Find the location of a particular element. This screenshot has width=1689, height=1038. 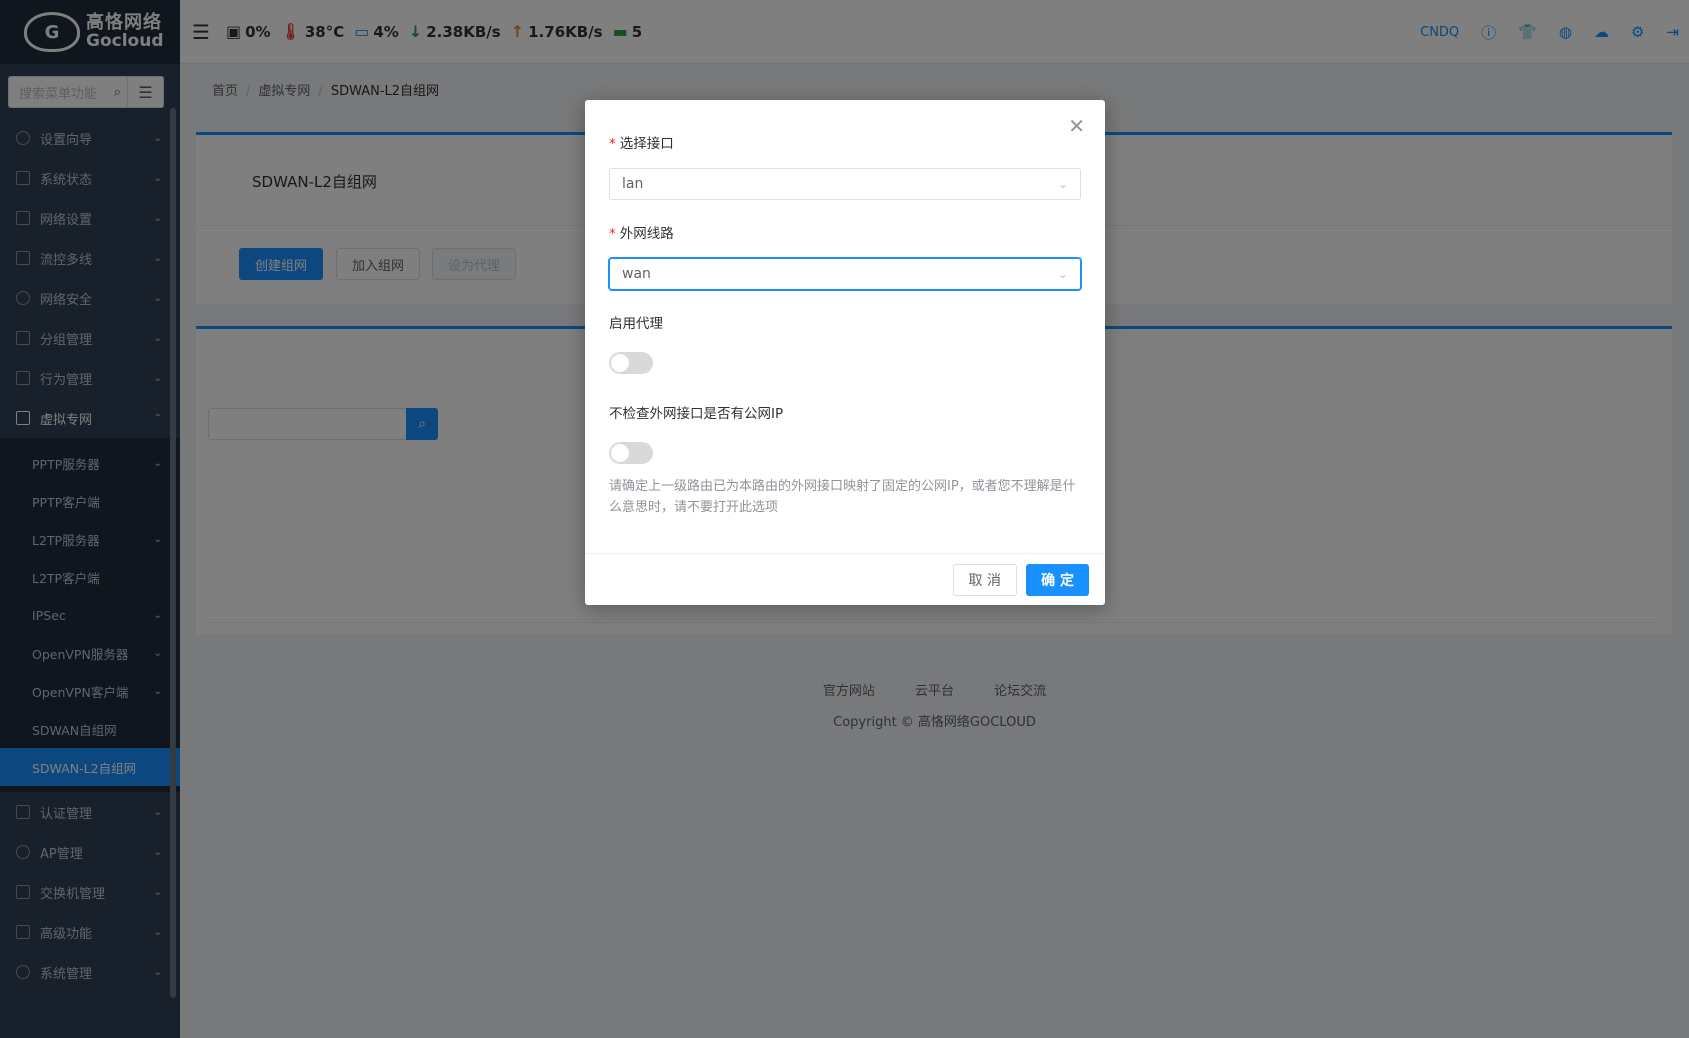

interface-select: lan ⌄ is located at coordinates (845, 184).